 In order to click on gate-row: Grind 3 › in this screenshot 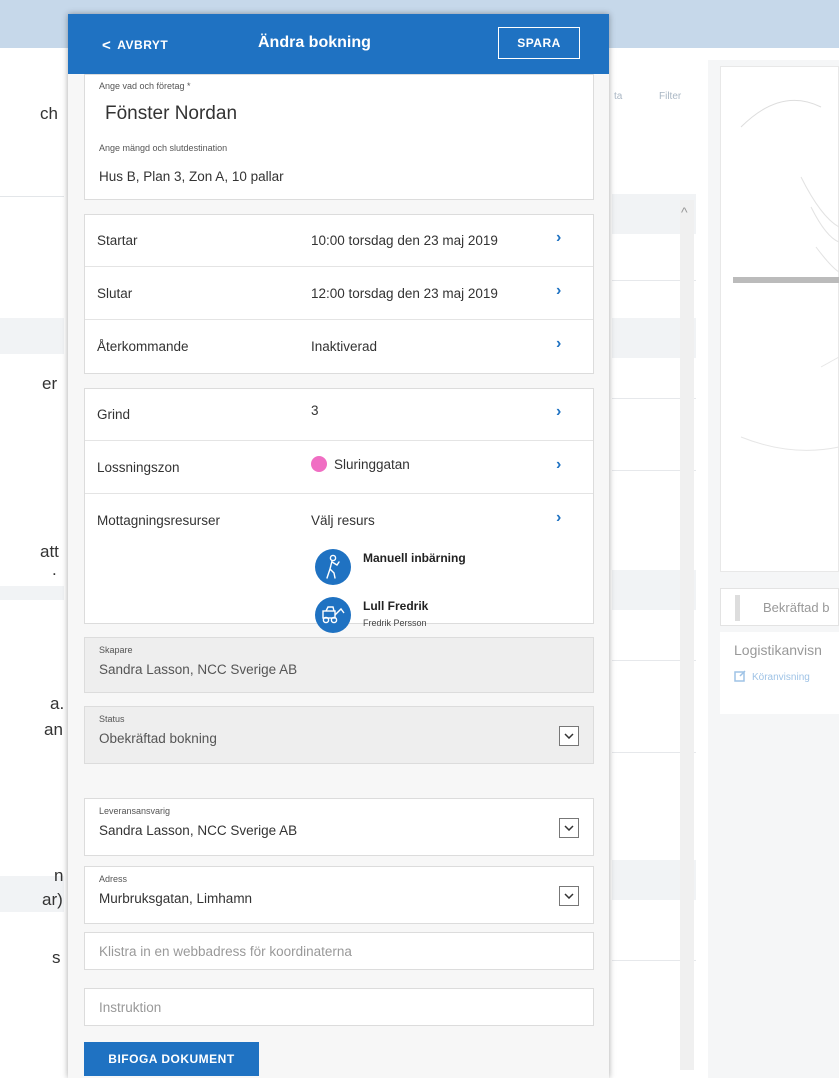, I will do `click(339, 415)`.